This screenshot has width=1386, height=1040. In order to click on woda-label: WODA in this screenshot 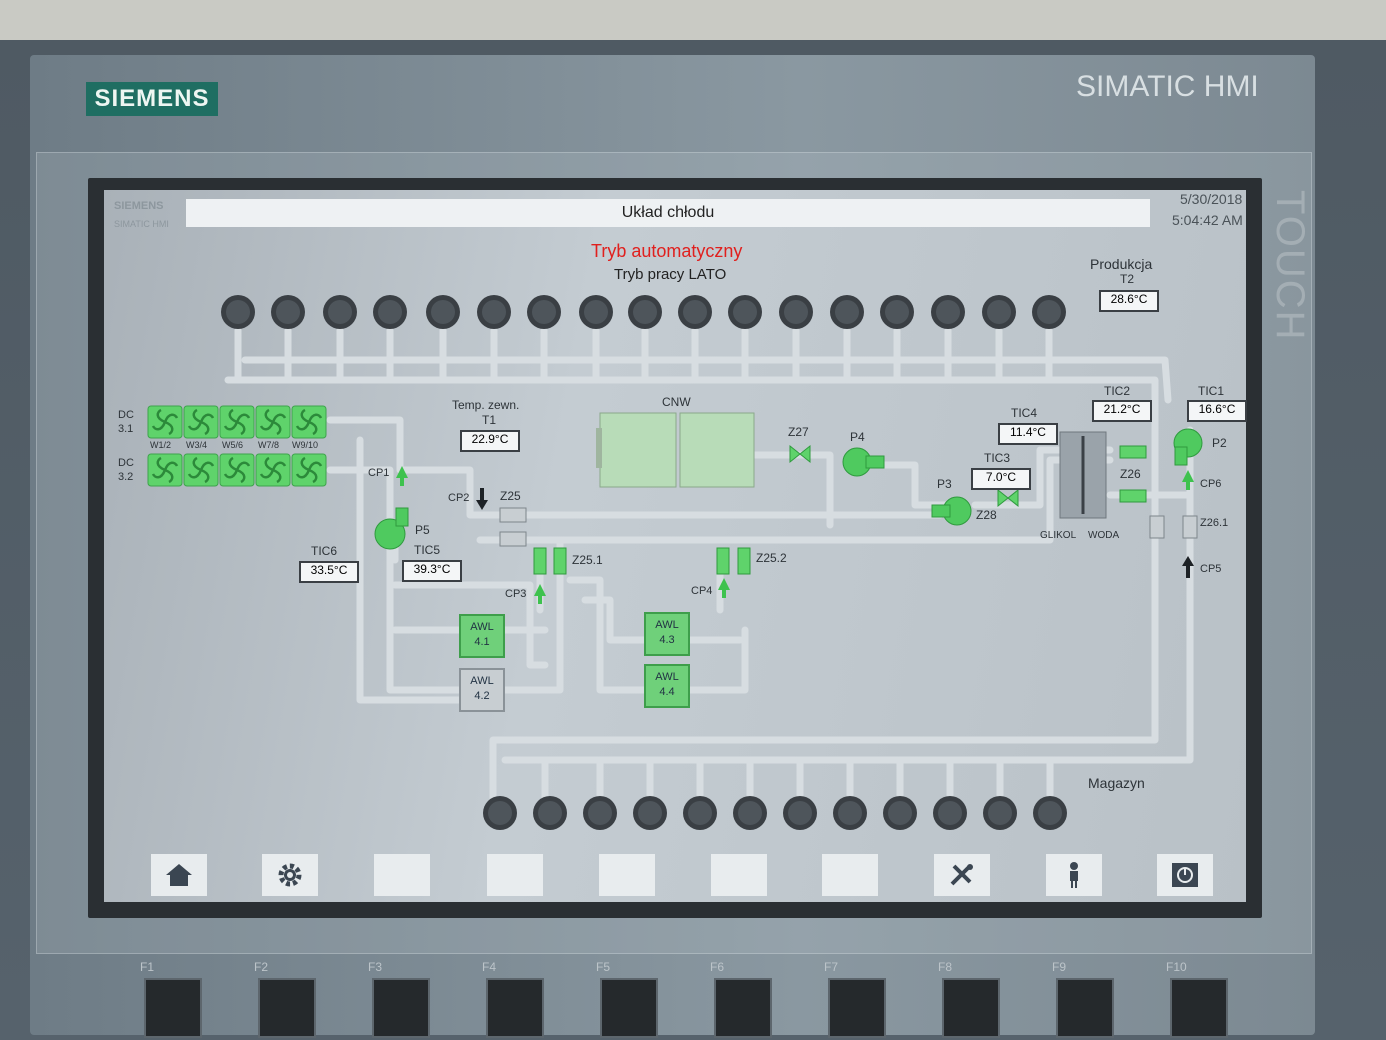, I will do `click(1104, 535)`.